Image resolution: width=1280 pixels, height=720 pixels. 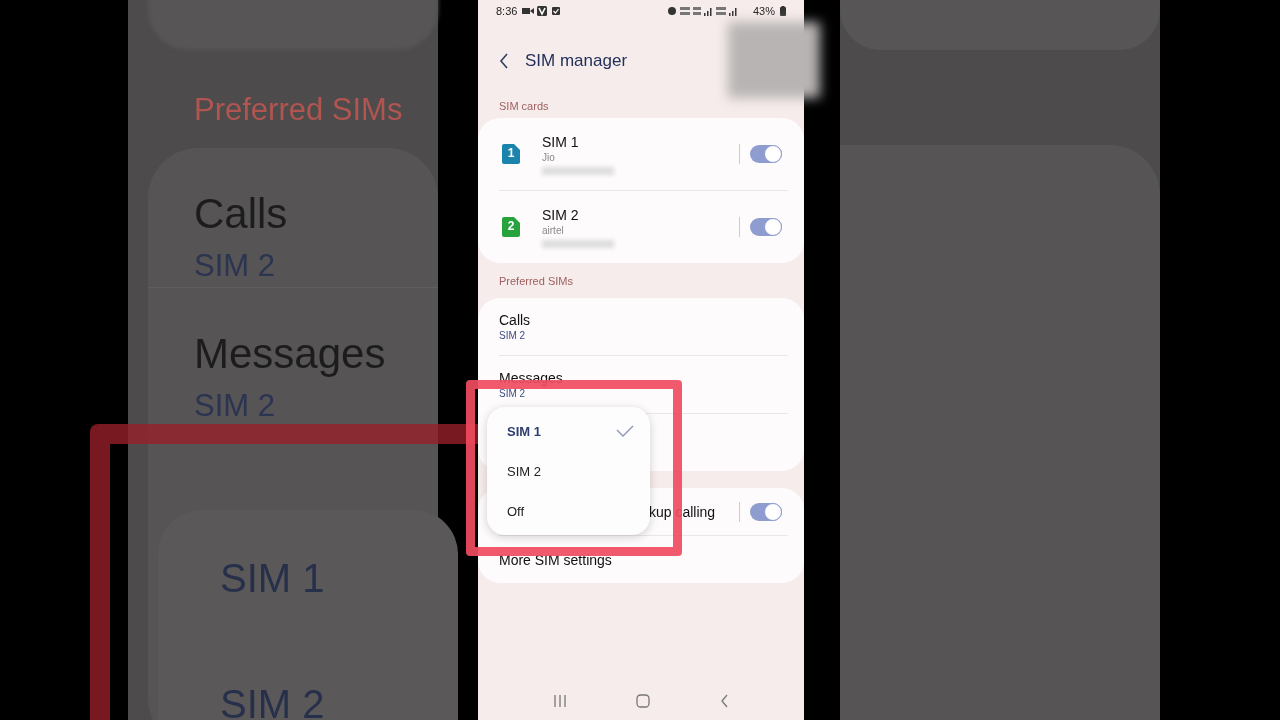 What do you see at coordinates (504, 61) in the screenshot?
I see `back-icon` at bounding box center [504, 61].